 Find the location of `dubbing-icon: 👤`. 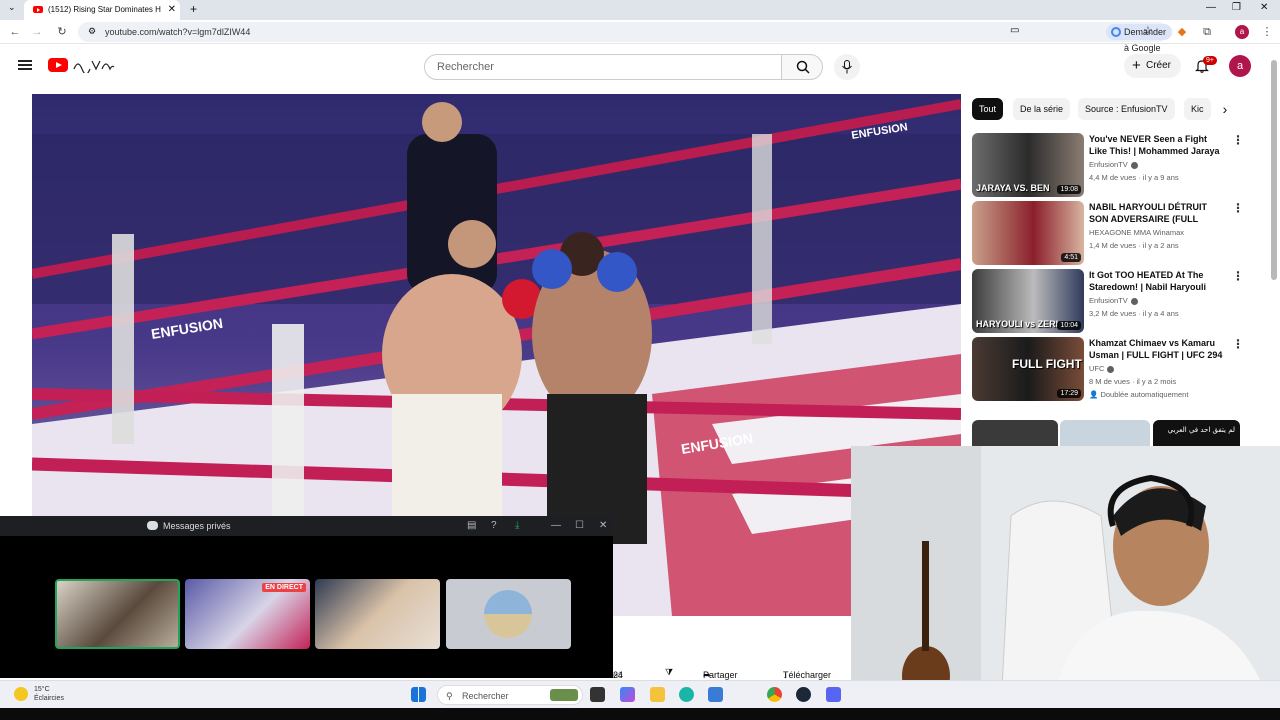

dubbing-icon: 👤 is located at coordinates (1095, 394).